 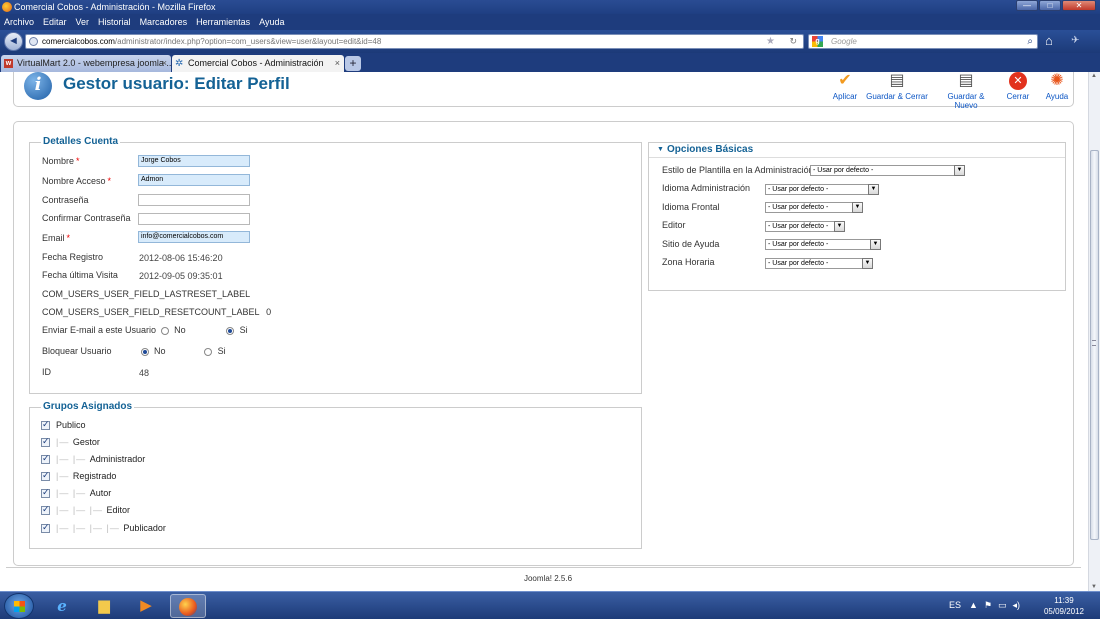 What do you see at coordinates (674, 225) in the screenshot?
I see `editor-label: Editor` at bounding box center [674, 225].